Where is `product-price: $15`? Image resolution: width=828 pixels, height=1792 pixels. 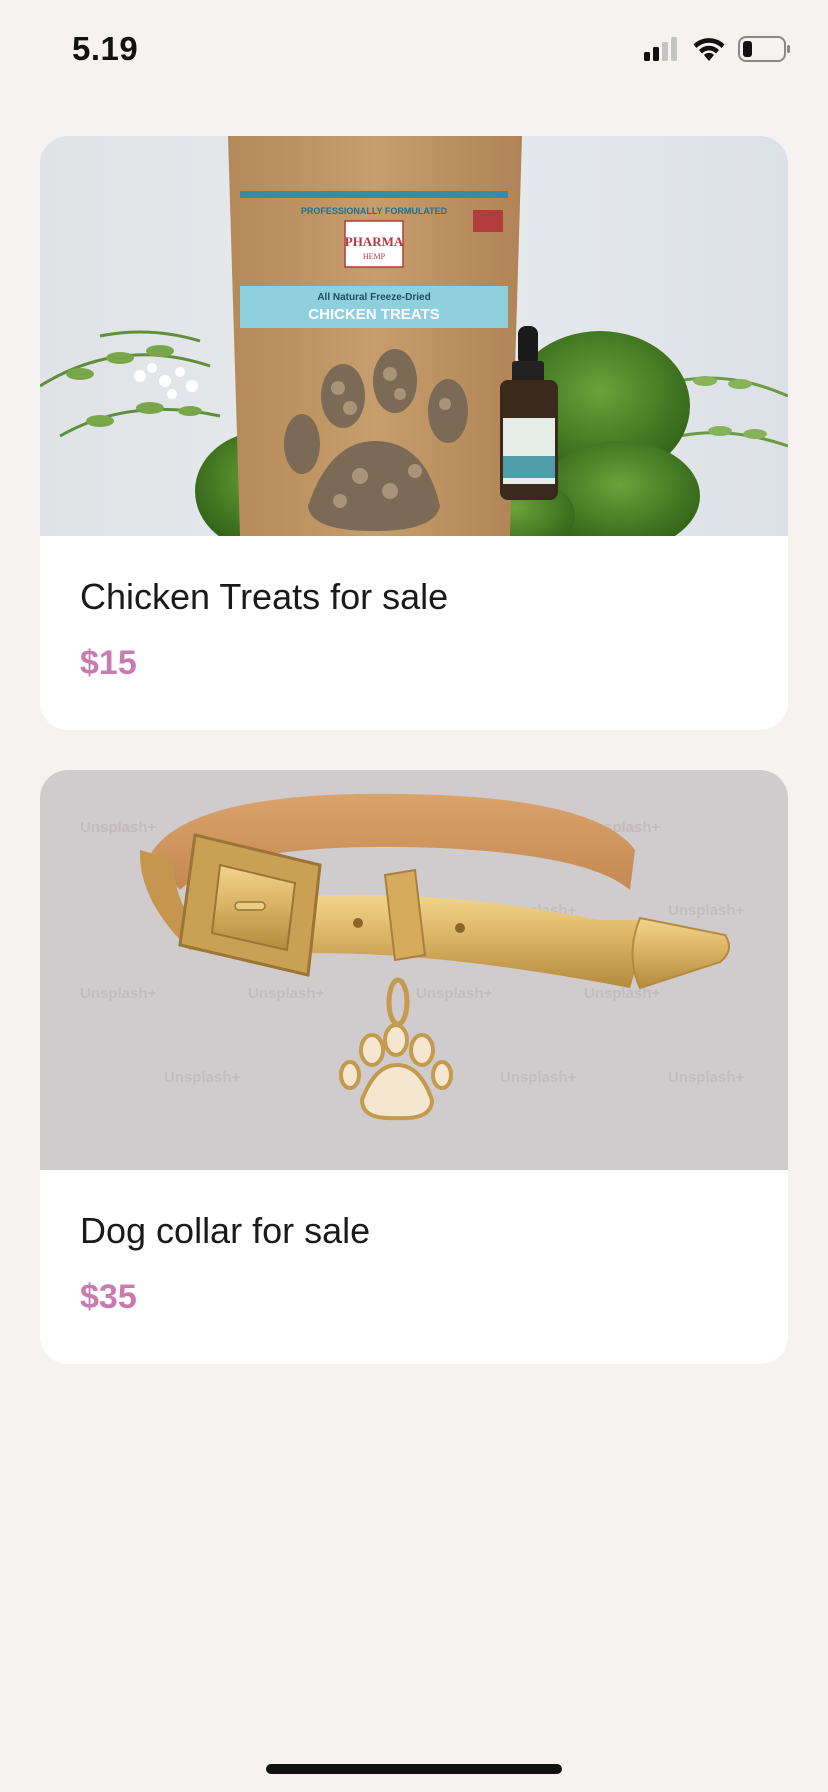
product-price: $15 is located at coordinates (108, 663).